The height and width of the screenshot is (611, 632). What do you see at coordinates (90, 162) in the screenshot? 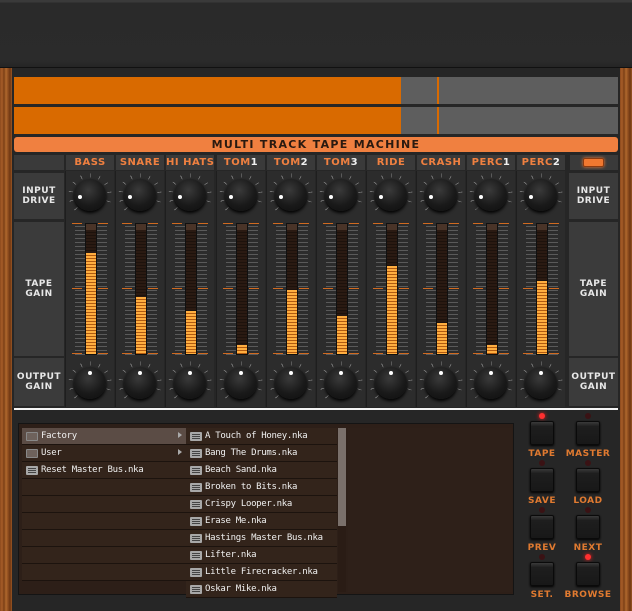
I see `channel-header-0: BASS` at bounding box center [90, 162].